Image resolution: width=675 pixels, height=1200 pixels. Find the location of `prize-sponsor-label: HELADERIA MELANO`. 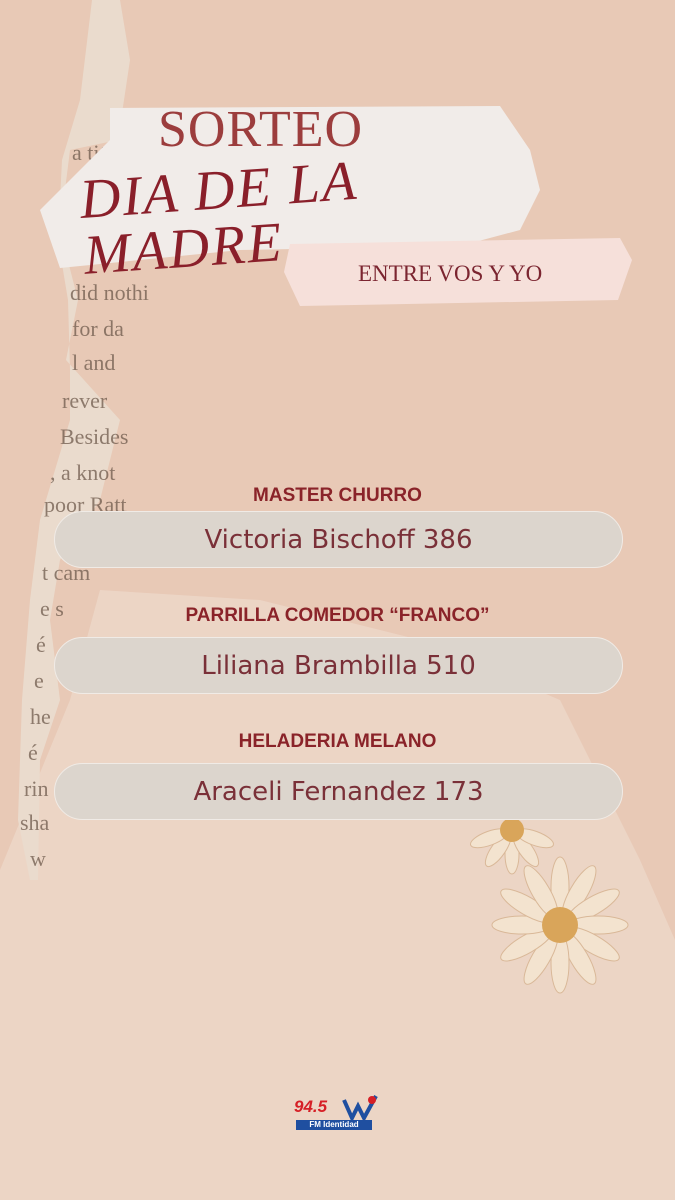

prize-sponsor-label: HELADERIA MELANO is located at coordinates (337, 741).